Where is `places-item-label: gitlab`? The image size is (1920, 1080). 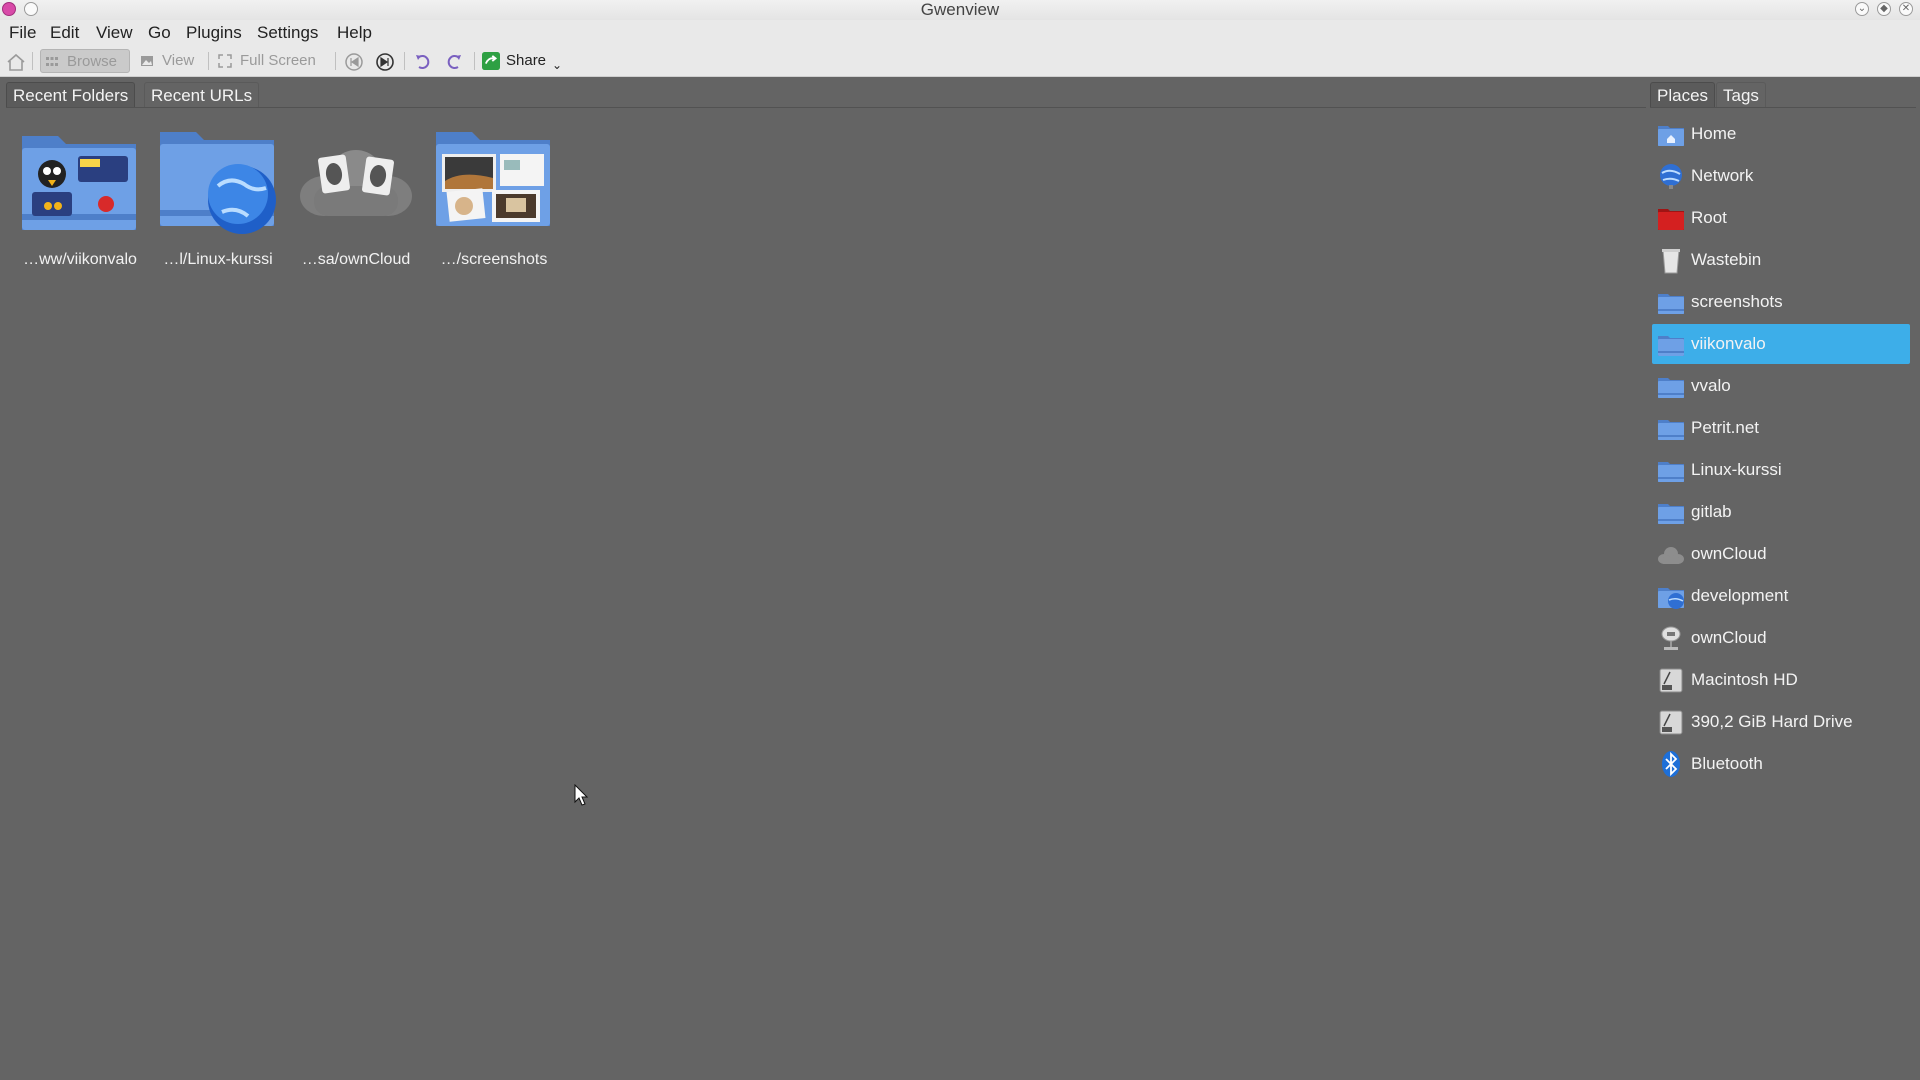
places-item-label: gitlab is located at coordinates (1711, 511).